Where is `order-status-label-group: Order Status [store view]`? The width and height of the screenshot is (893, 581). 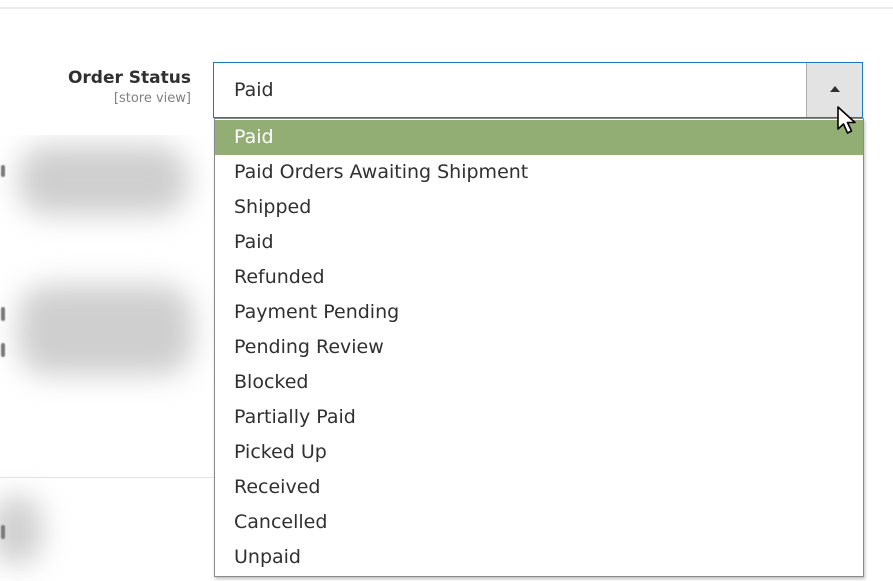 order-status-label-group: Order Status [store view] is located at coordinates (129, 87).